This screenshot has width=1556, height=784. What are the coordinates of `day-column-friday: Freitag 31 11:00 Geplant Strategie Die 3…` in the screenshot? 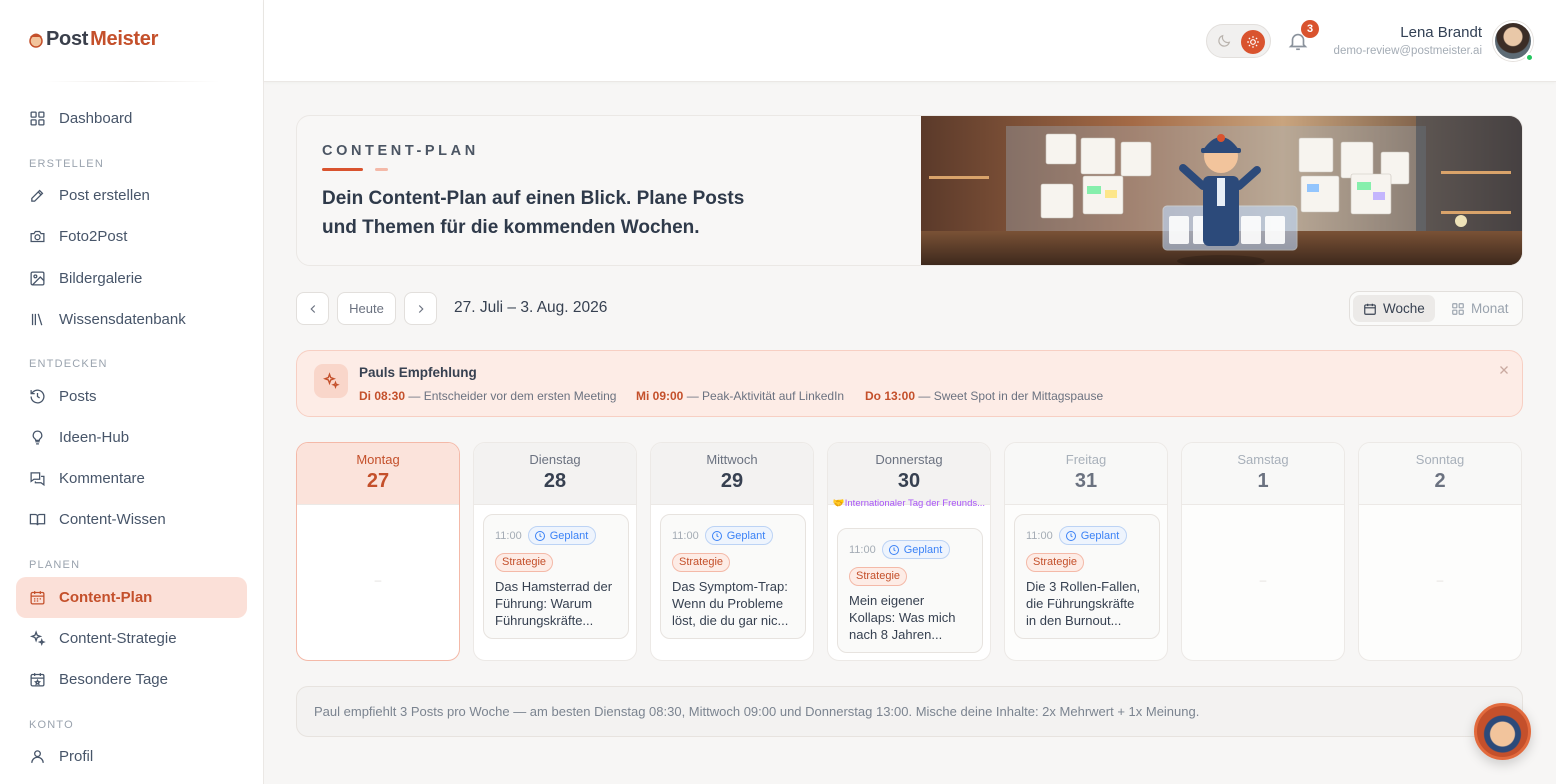 It's located at (1086, 551).